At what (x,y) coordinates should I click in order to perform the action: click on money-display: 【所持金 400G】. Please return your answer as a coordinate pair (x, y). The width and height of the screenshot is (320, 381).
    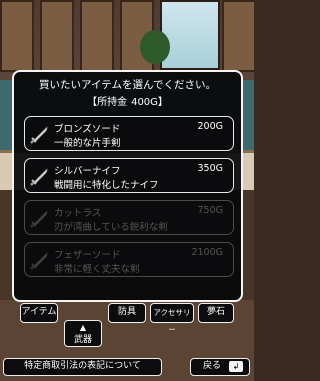
    Looking at the image, I should click on (127, 103).